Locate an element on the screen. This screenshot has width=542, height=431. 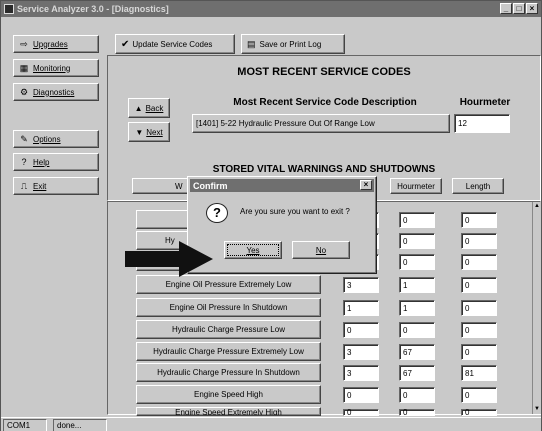
service-codes-title: MOST RECENT SERVICE CODES is located at coordinates (324, 72).